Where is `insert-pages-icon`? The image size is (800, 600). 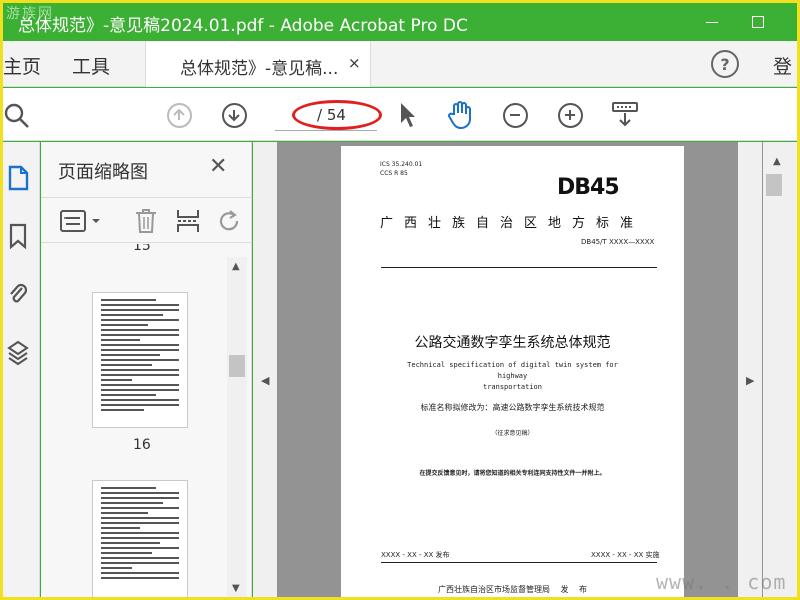 insert-pages-icon is located at coordinates (188, 221).